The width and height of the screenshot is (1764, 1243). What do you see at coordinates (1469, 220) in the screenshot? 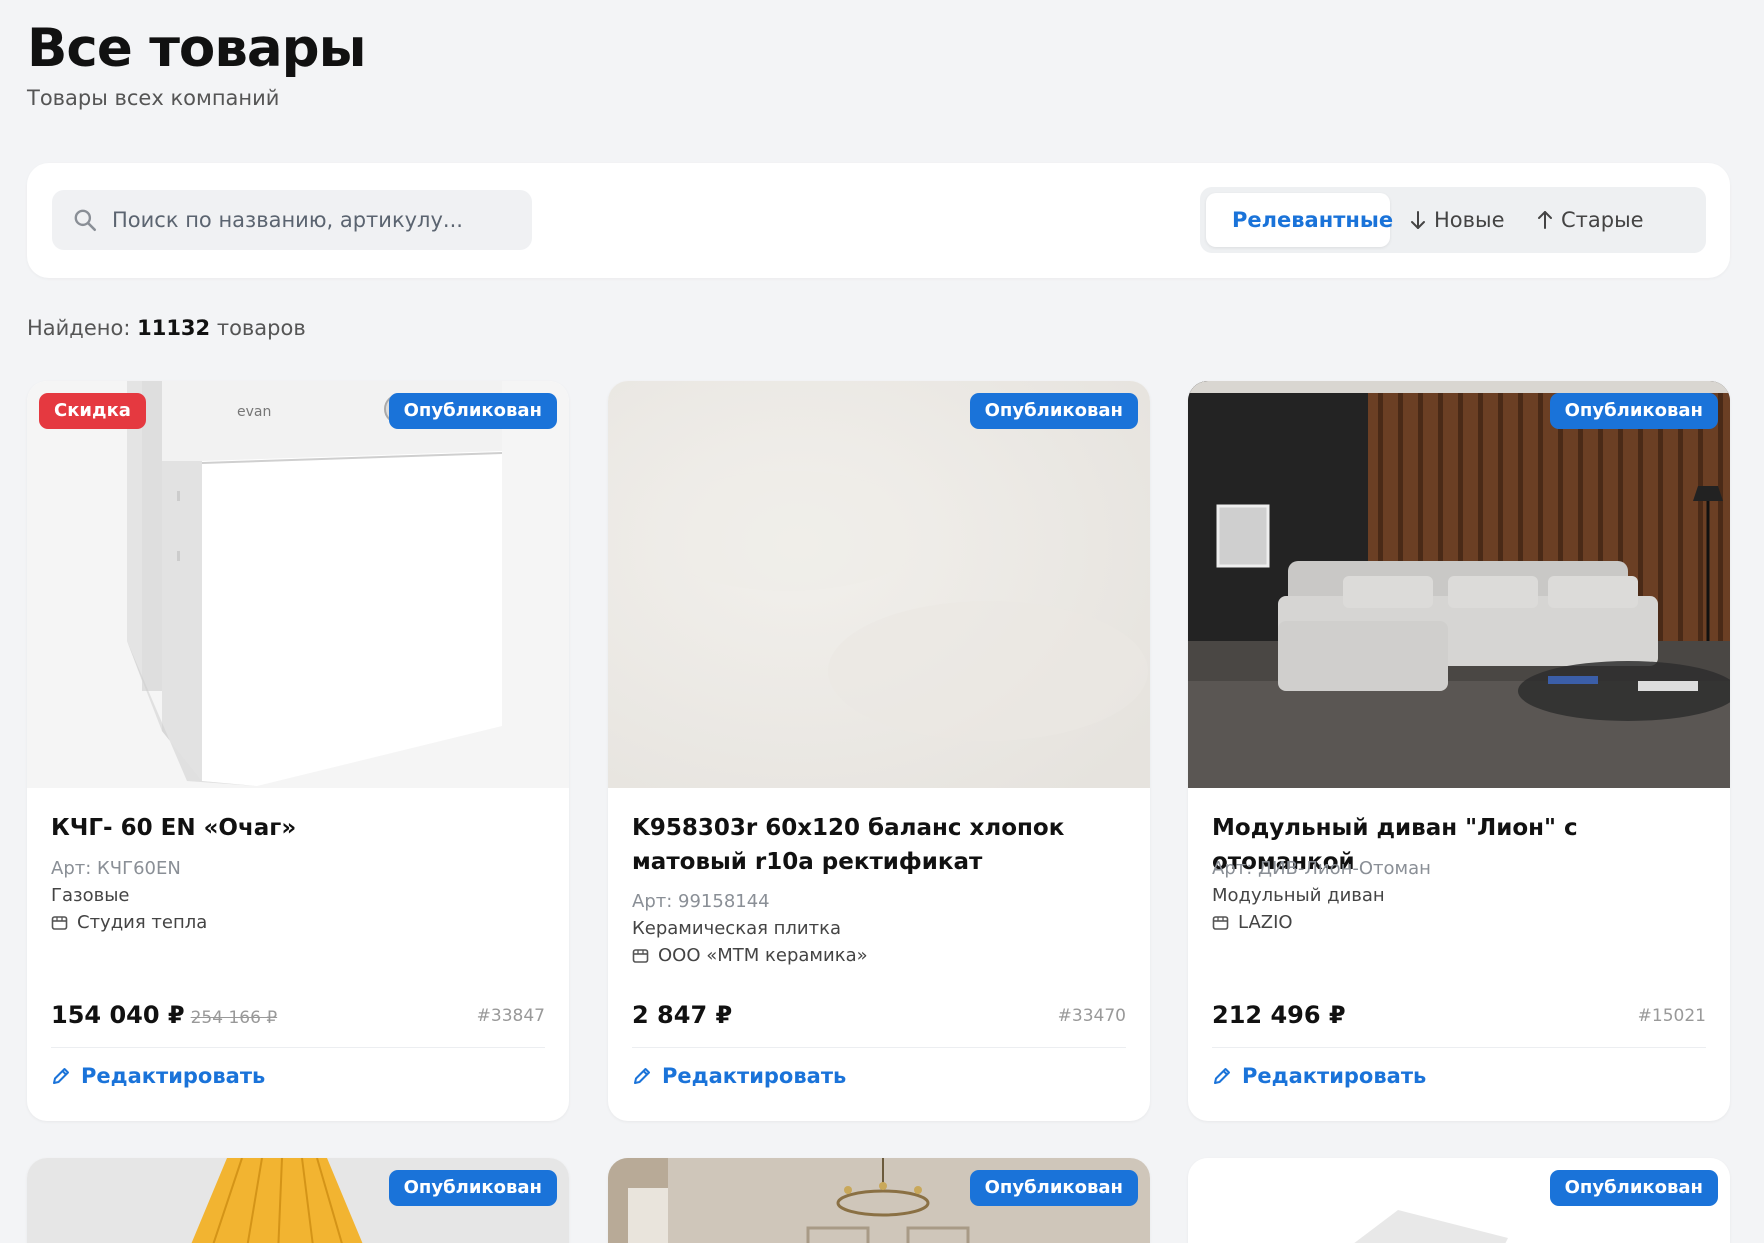
I see `sort-newest-label: Новые` at bounding box center [1469, 220].